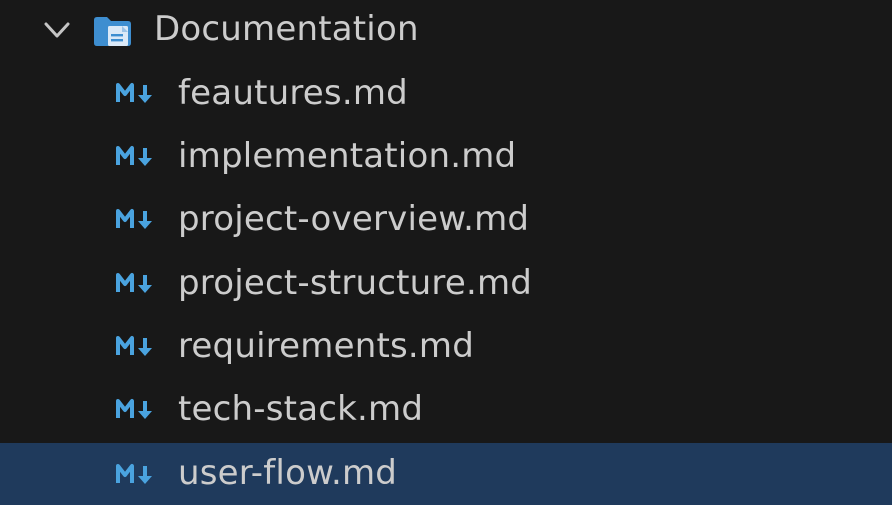 Image resolution: width=892 pixels, height=505 pixels. I want to click on file-label: user-flow.md, so click(288, 473).